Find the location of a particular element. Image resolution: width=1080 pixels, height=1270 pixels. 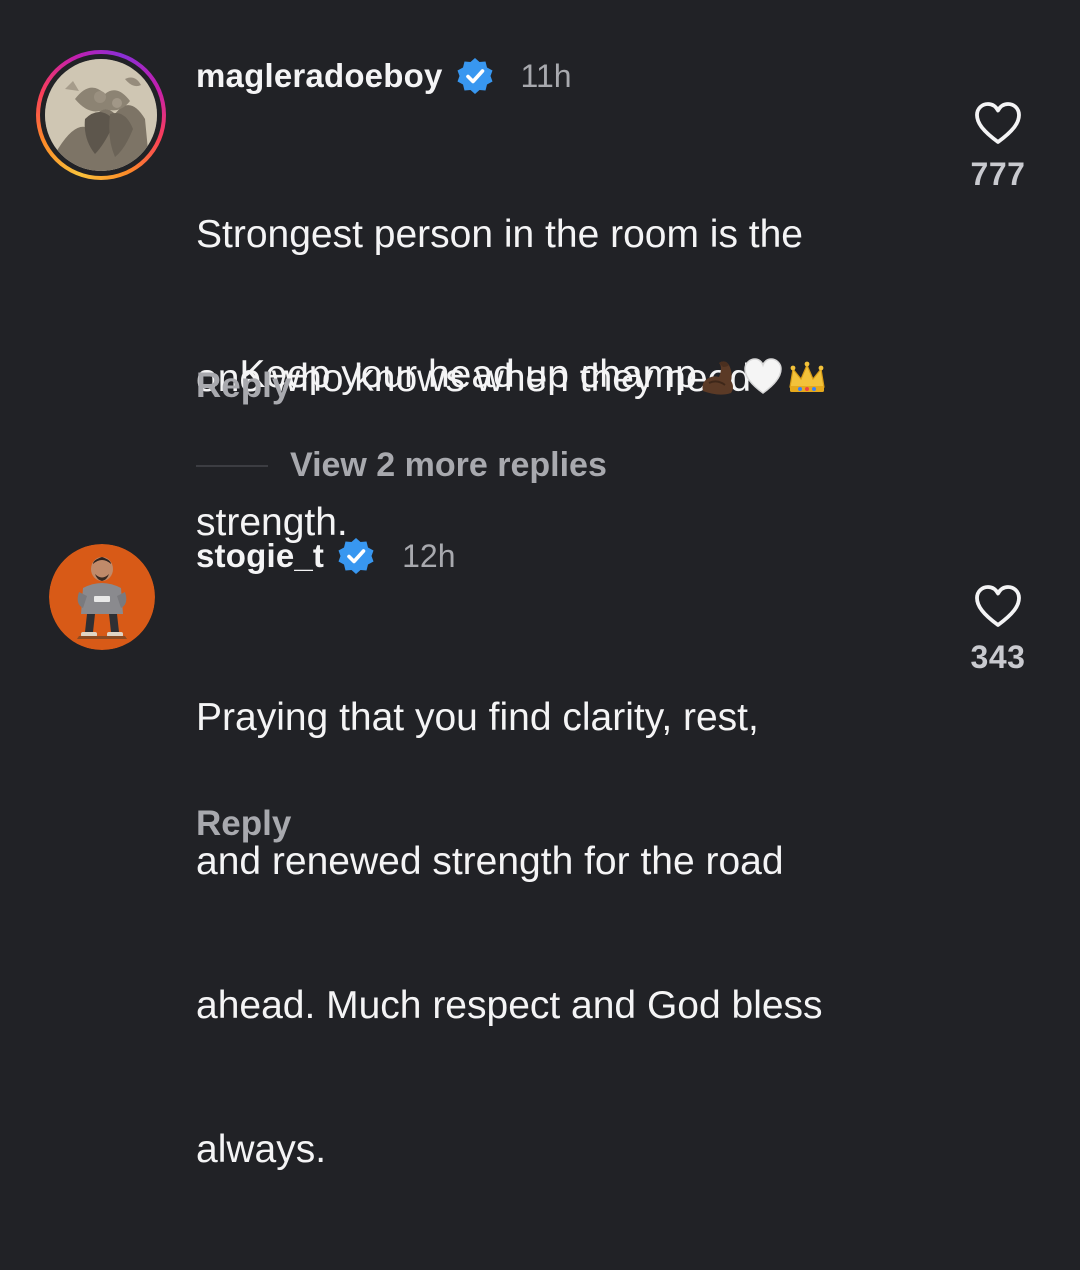

comment-line: Keep your head up champ is located at coordinates (468, 374).